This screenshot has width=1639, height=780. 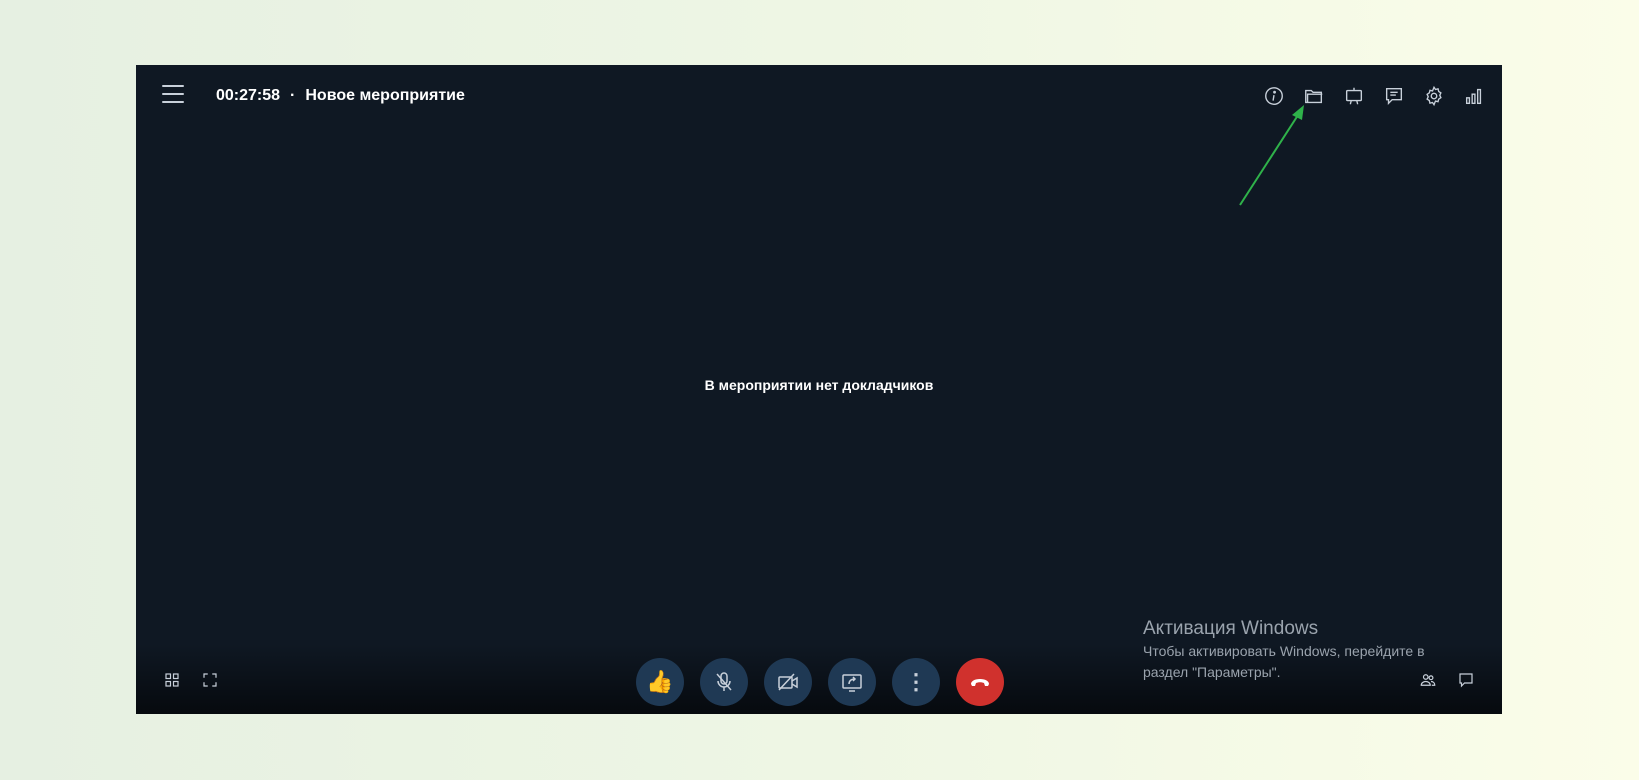 I want to click on microphone-button, so click(x=724, y=682).